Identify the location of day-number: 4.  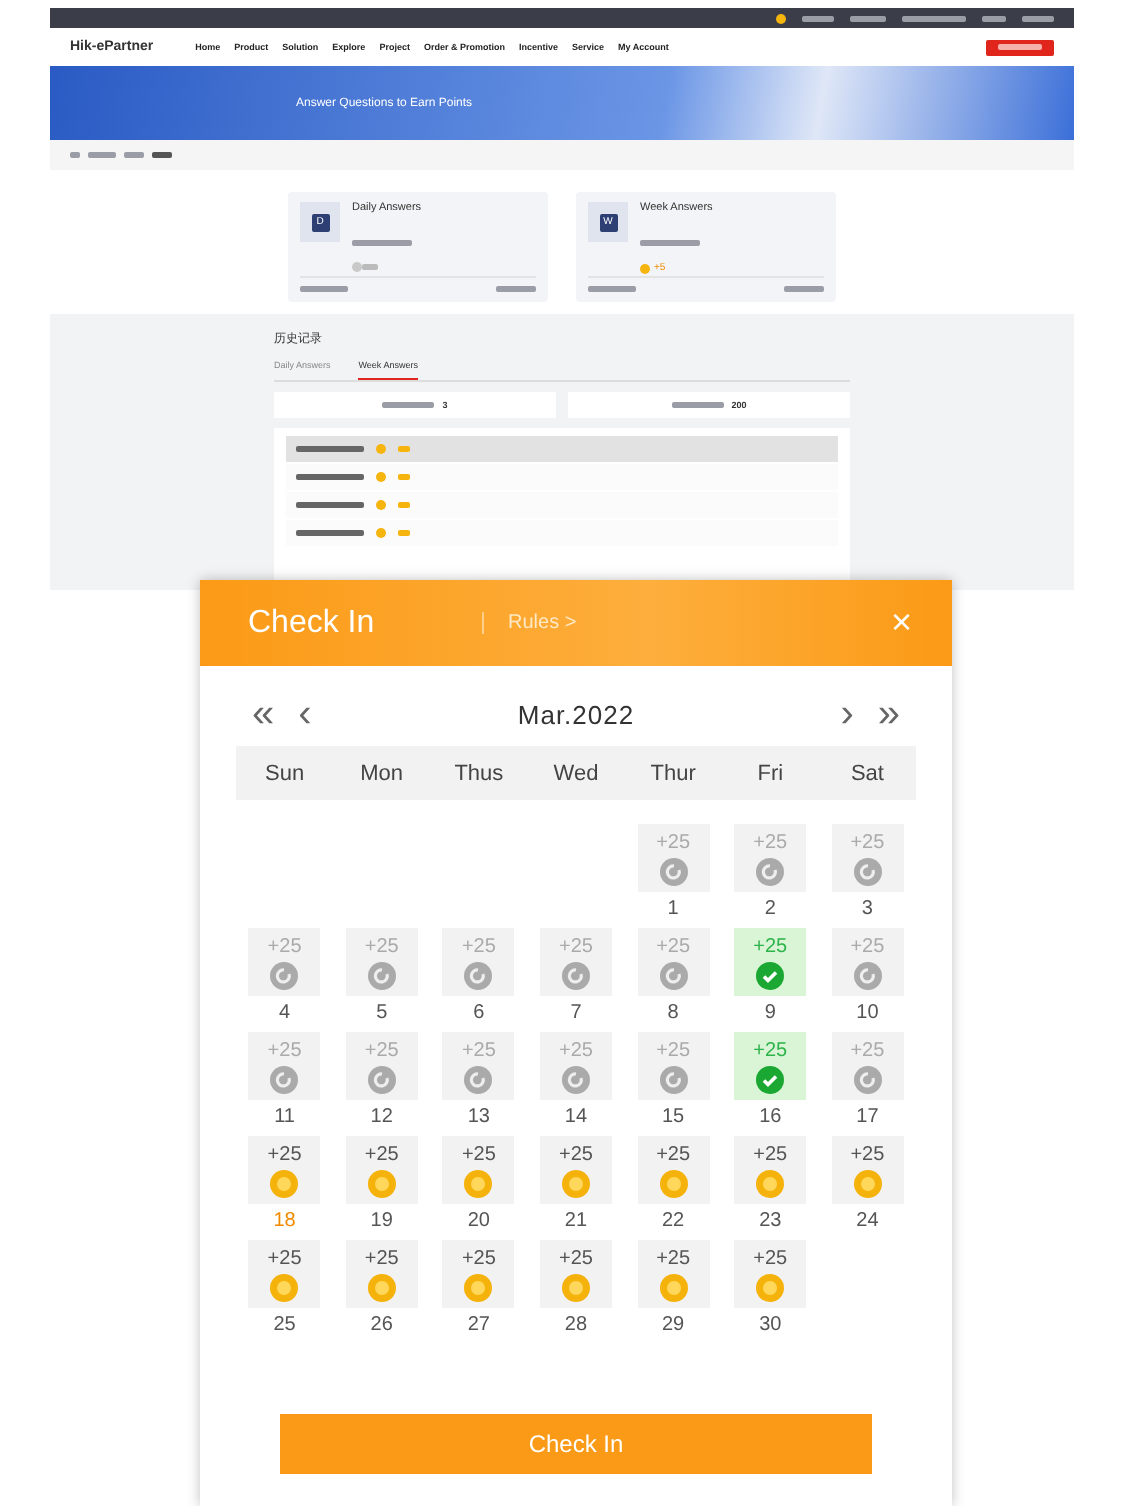
(285, 1013).